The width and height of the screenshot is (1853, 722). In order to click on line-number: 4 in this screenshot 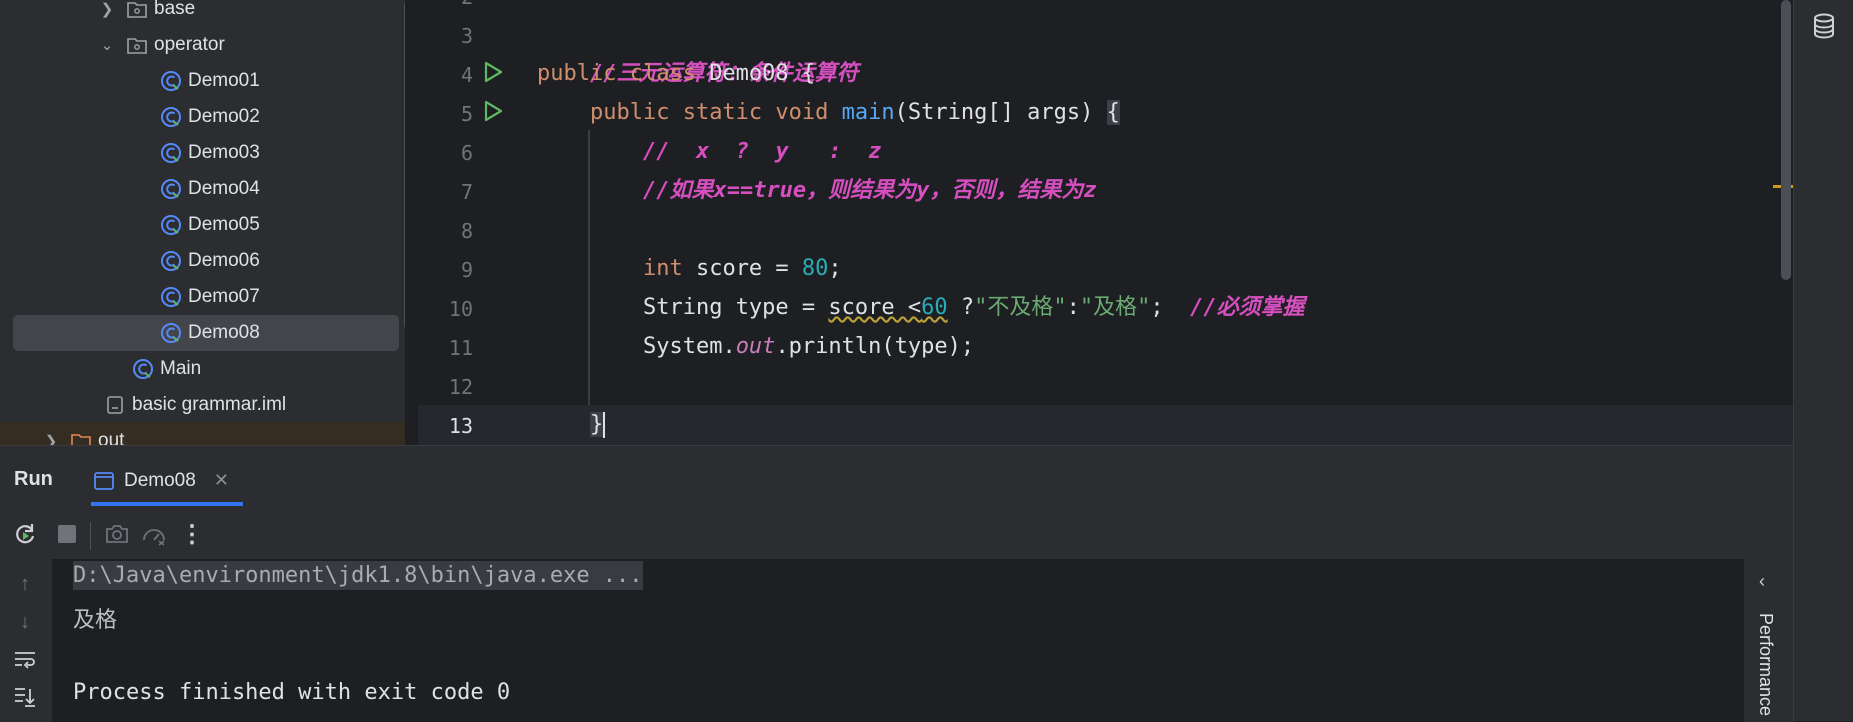, I will do `click(466, 75)`.